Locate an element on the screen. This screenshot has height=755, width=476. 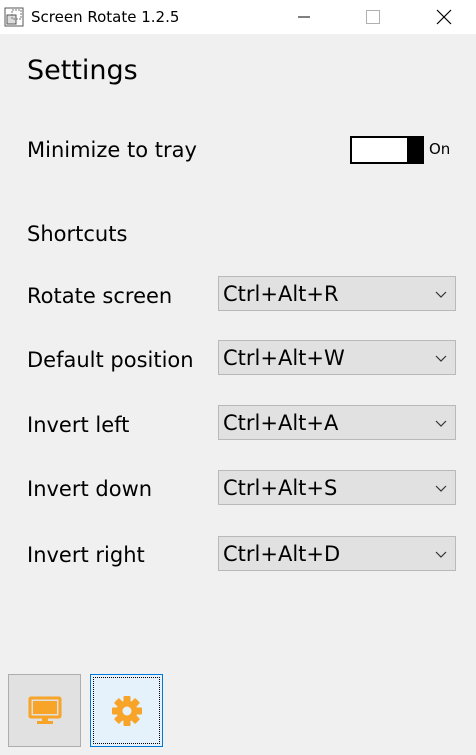
minimize-button is located at coordinates (304, 17).